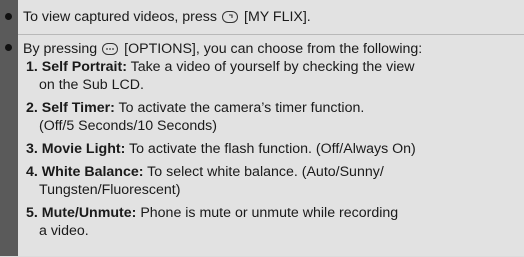 The width and height of the screenshot is (524, 257). What do you see at coordinates (9, 128) in the screenshot?
I see `left-margin-bar` at bounding box center [9, 128].